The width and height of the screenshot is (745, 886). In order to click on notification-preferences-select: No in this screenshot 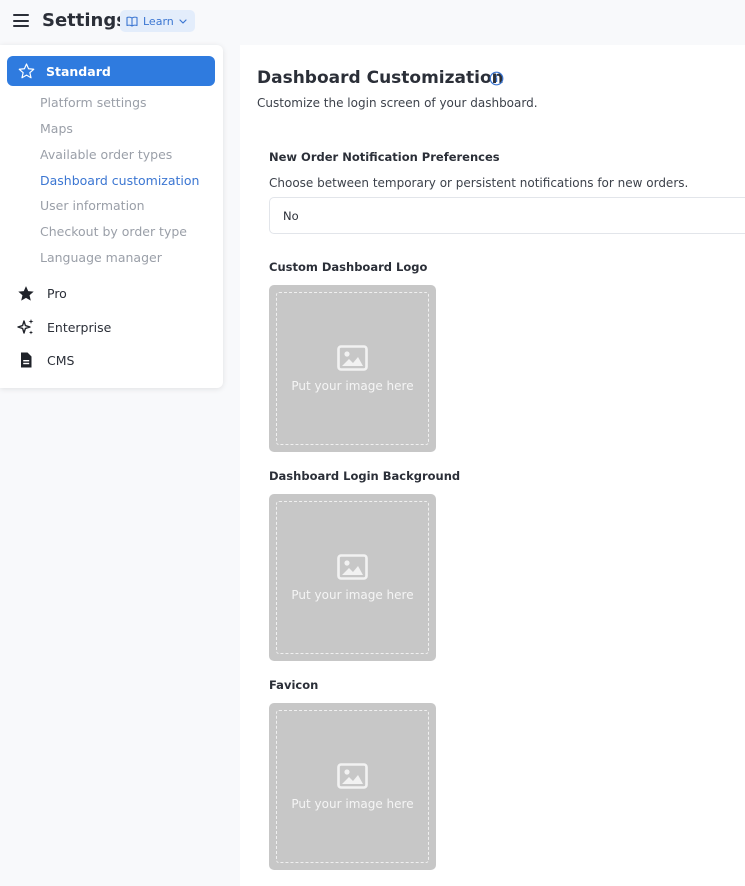, I will do `click(507, 215)`.